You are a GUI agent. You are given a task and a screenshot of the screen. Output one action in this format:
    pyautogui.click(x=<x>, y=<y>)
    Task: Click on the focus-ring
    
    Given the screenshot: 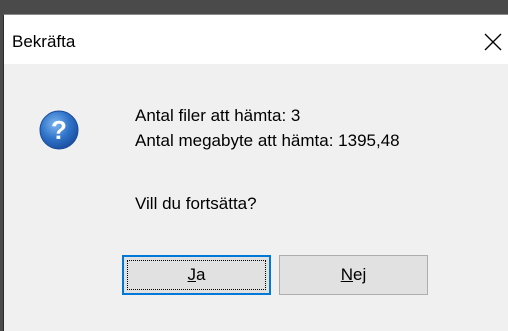 What is the action you would take?
    pyautogui.click(x=196, y=275)
    